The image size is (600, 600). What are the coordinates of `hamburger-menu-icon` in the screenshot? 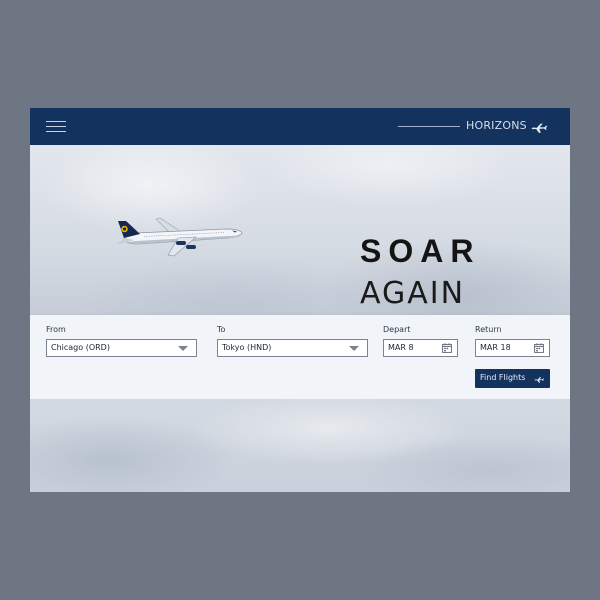 It's located at (56, 127).